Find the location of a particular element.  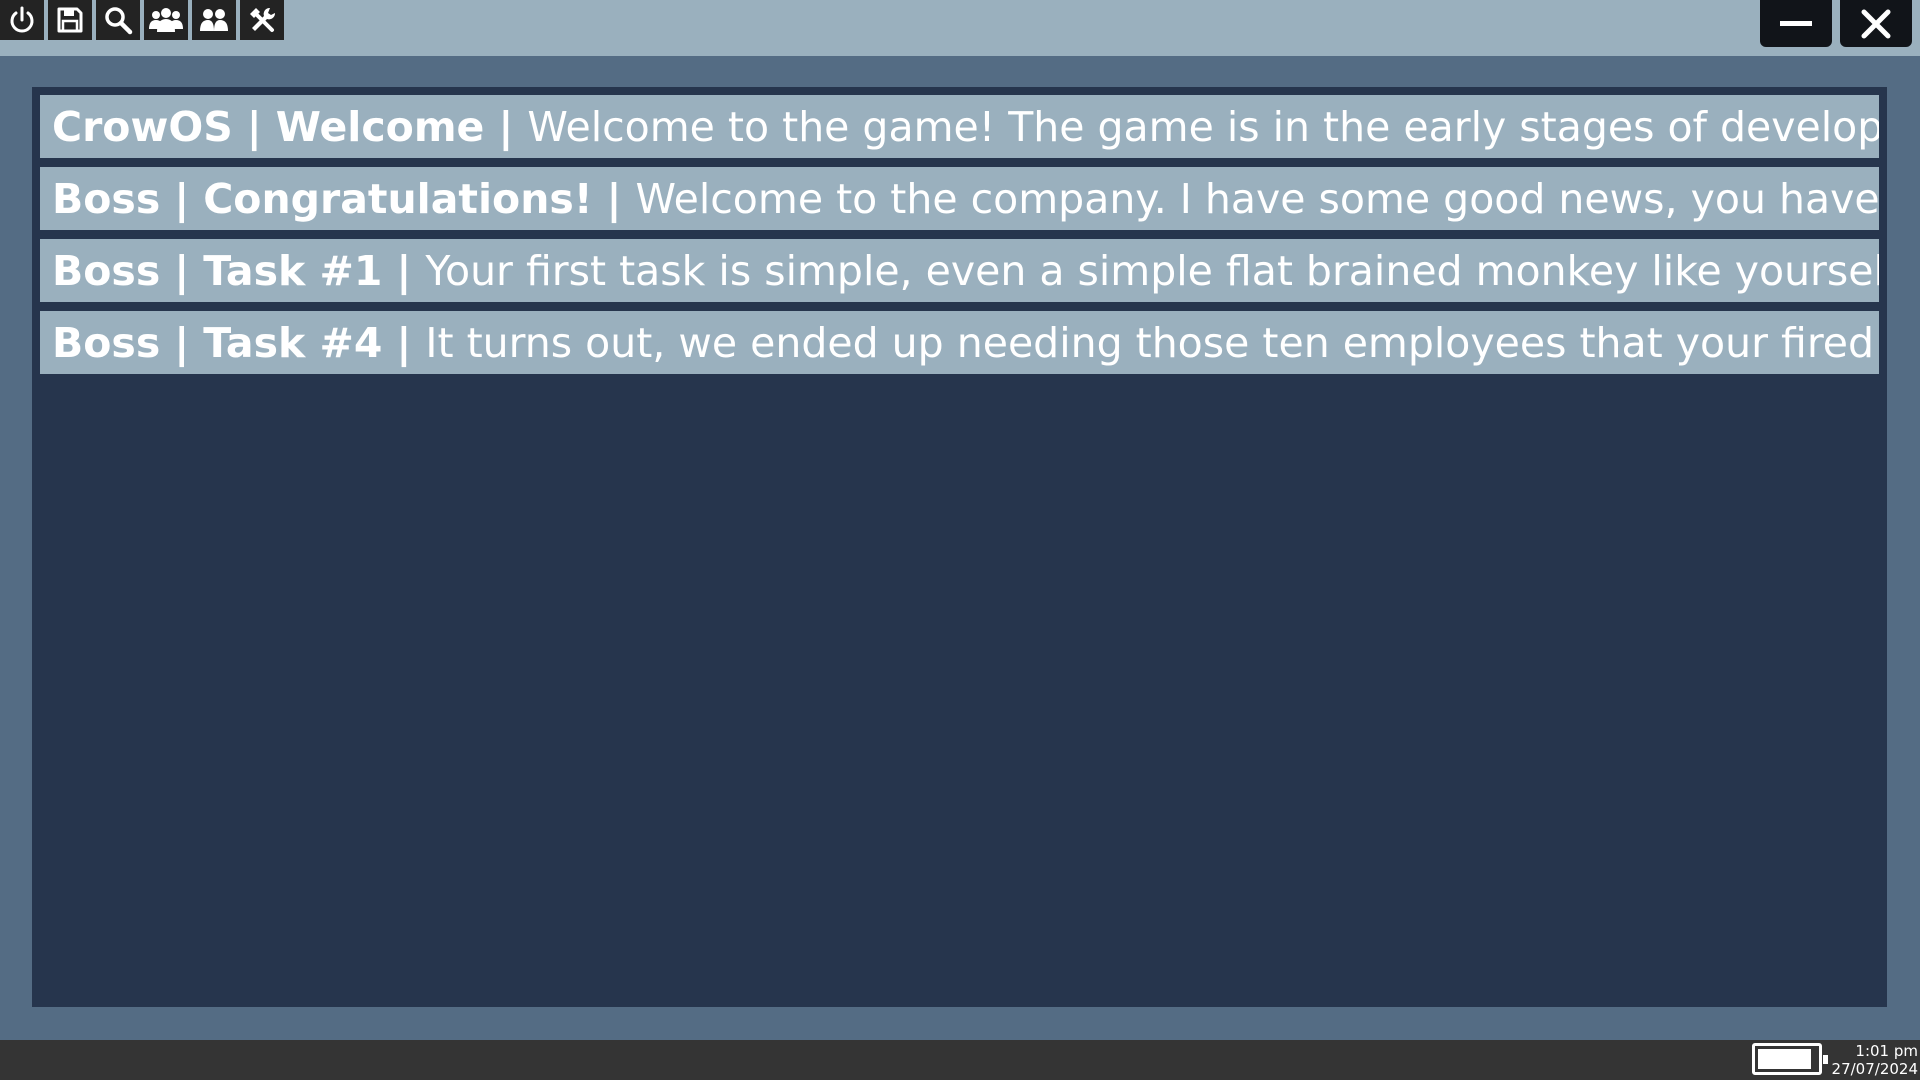

minimize-button is located at coordinates (1796, 23).